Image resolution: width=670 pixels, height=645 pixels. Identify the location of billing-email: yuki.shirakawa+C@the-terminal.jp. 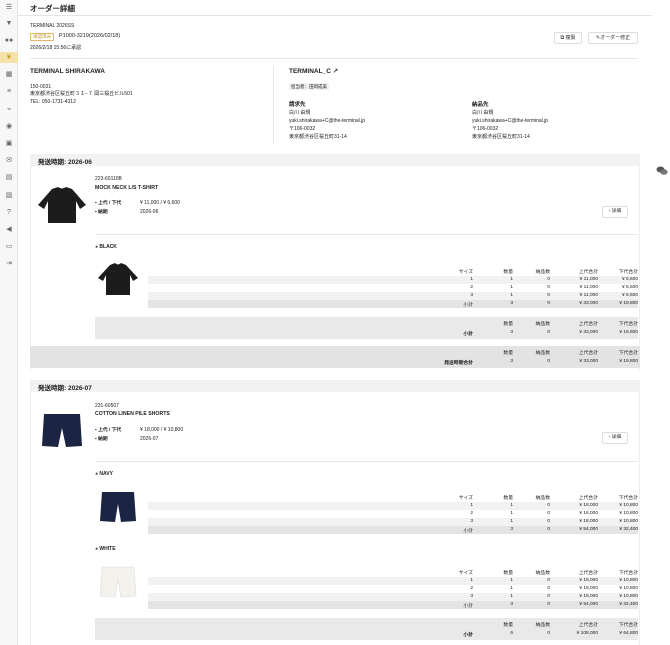
(327, 121).